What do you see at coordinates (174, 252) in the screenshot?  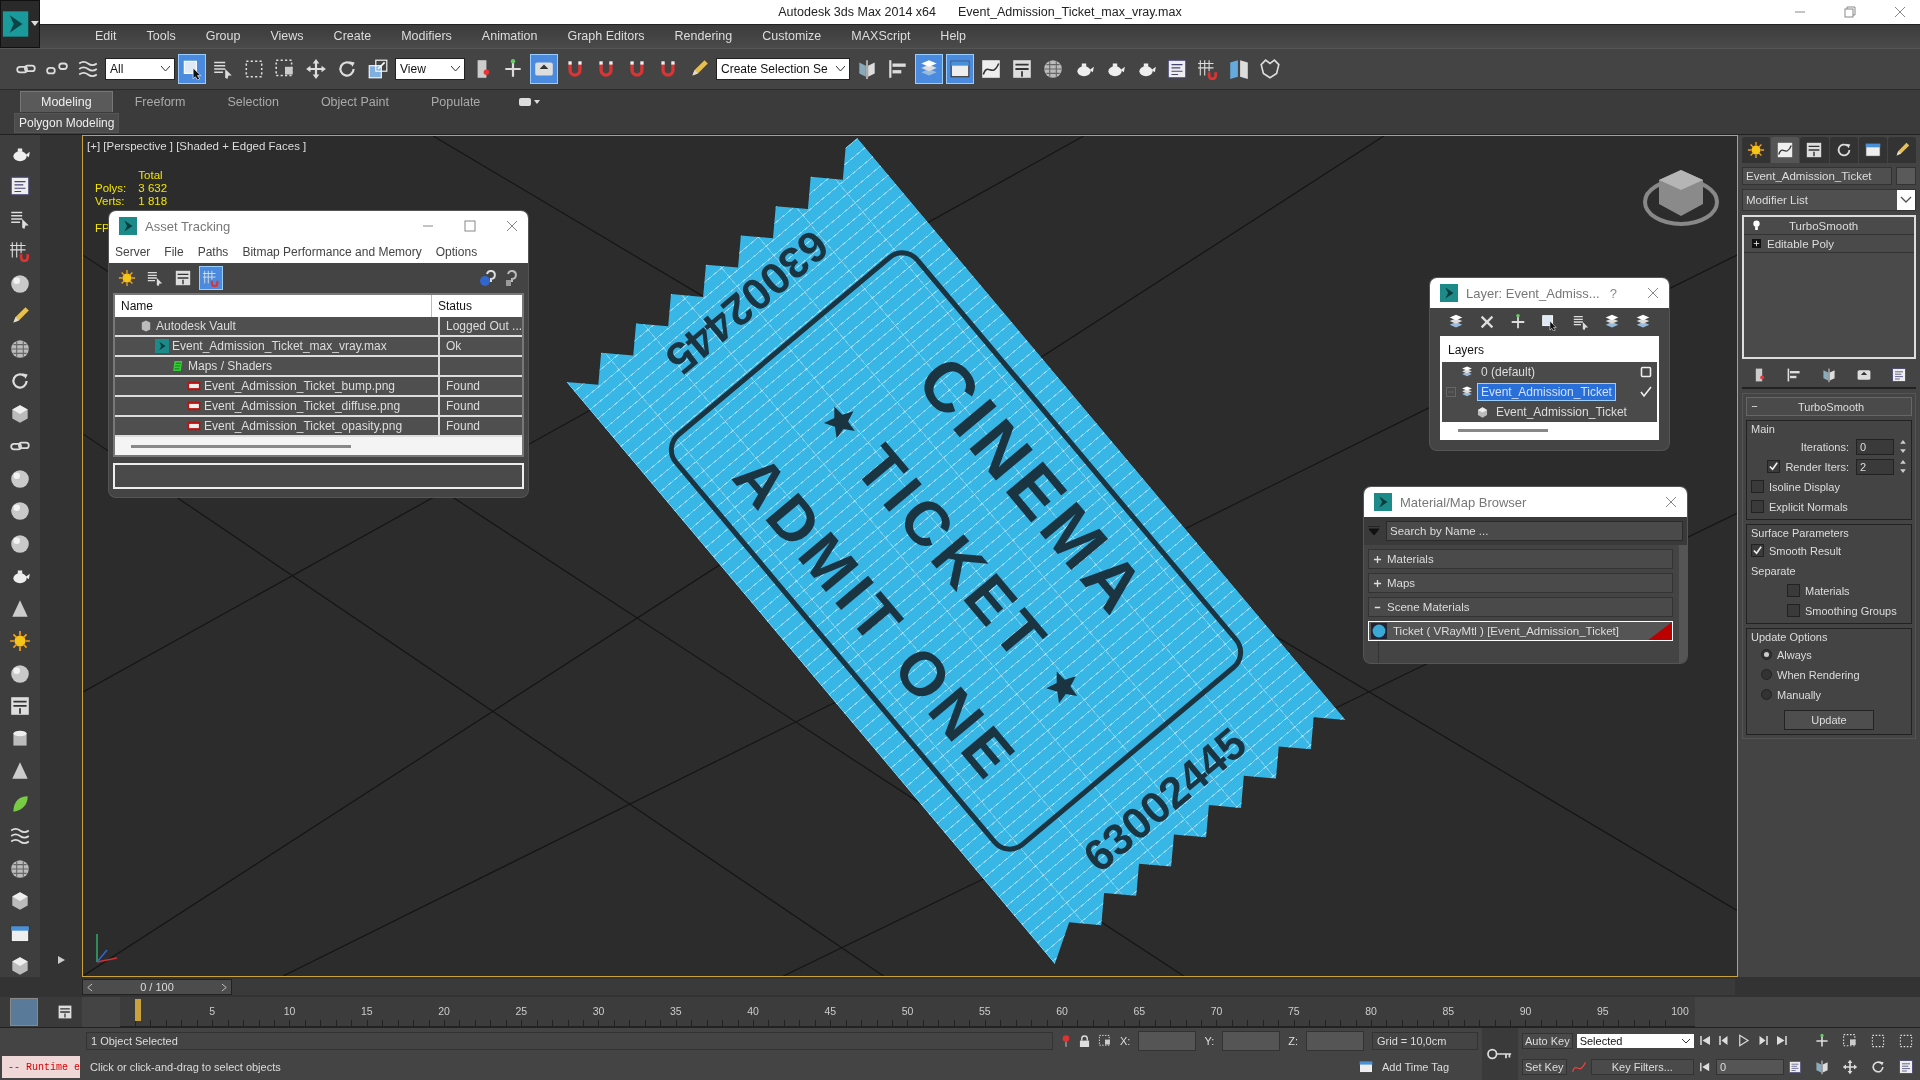 I see `menu-item: File` at bounding box center [174, 252].